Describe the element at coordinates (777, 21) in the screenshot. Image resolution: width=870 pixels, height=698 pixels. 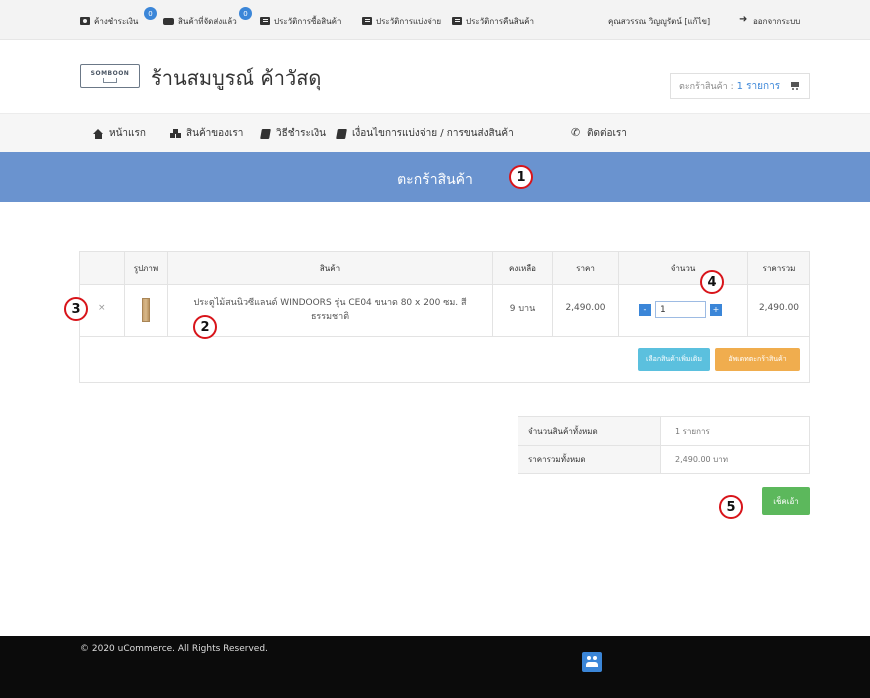
I see `logout-label: ออกจากระบบ` at that location.